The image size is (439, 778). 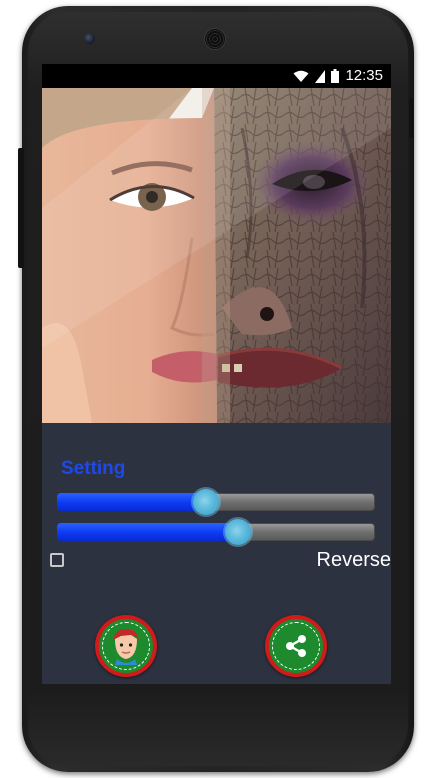 I want to click on earpiece-speaker, so click(x=215, y=39).